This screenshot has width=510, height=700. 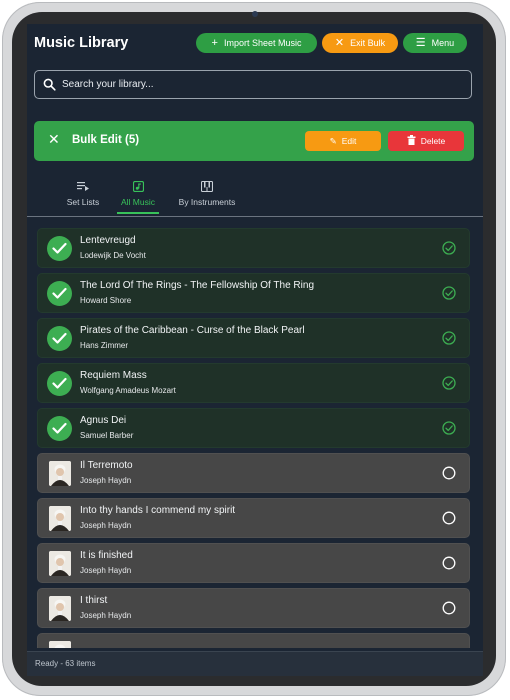 What do you see at coordinates (214, 42) in the screenshot?
I see `plus-icon: +` at bounding box center [214, 42].